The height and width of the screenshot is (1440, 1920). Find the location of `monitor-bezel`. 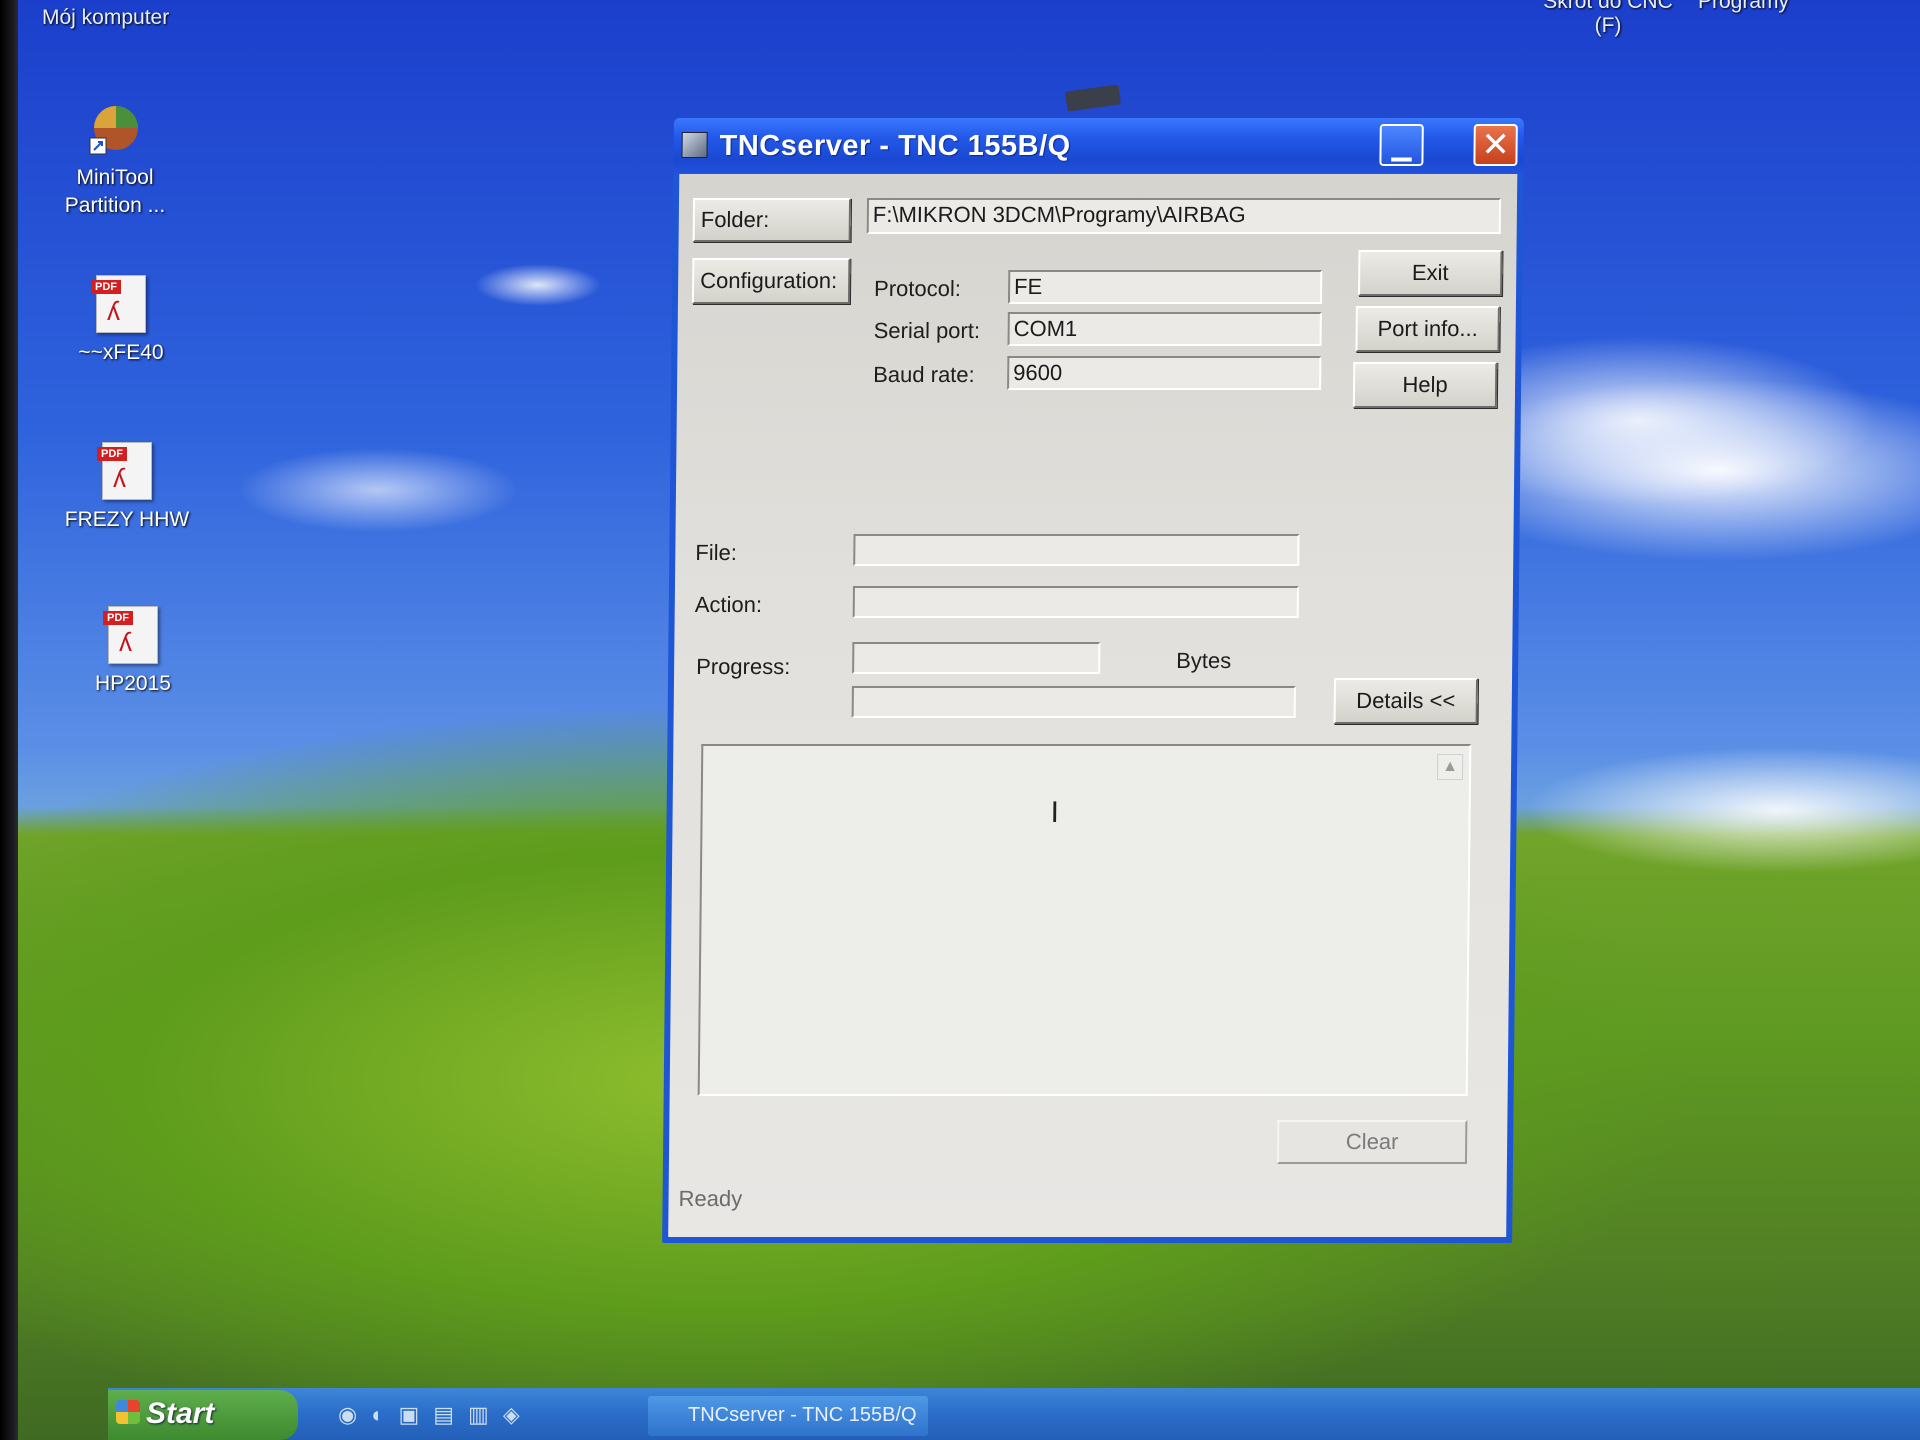

monitor-bezel is located at coordinates (9, 720).